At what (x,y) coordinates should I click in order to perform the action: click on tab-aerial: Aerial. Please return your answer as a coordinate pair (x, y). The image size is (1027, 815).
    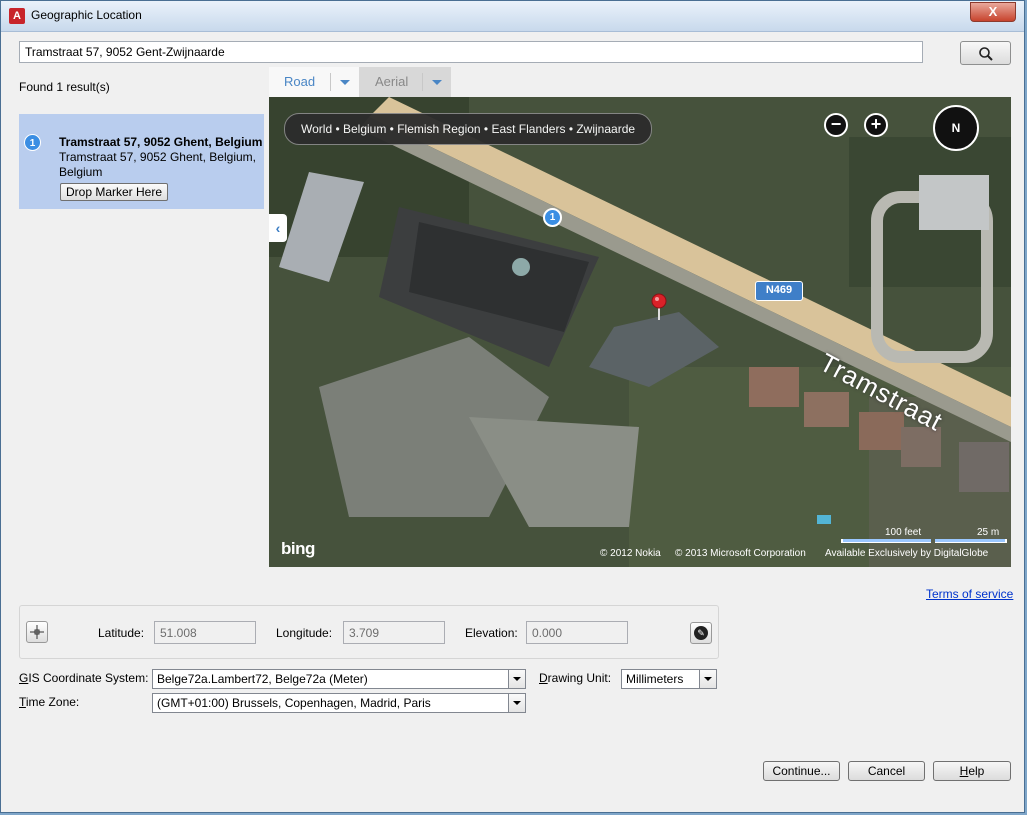
    Looking at the image, I should click on (405, 82).